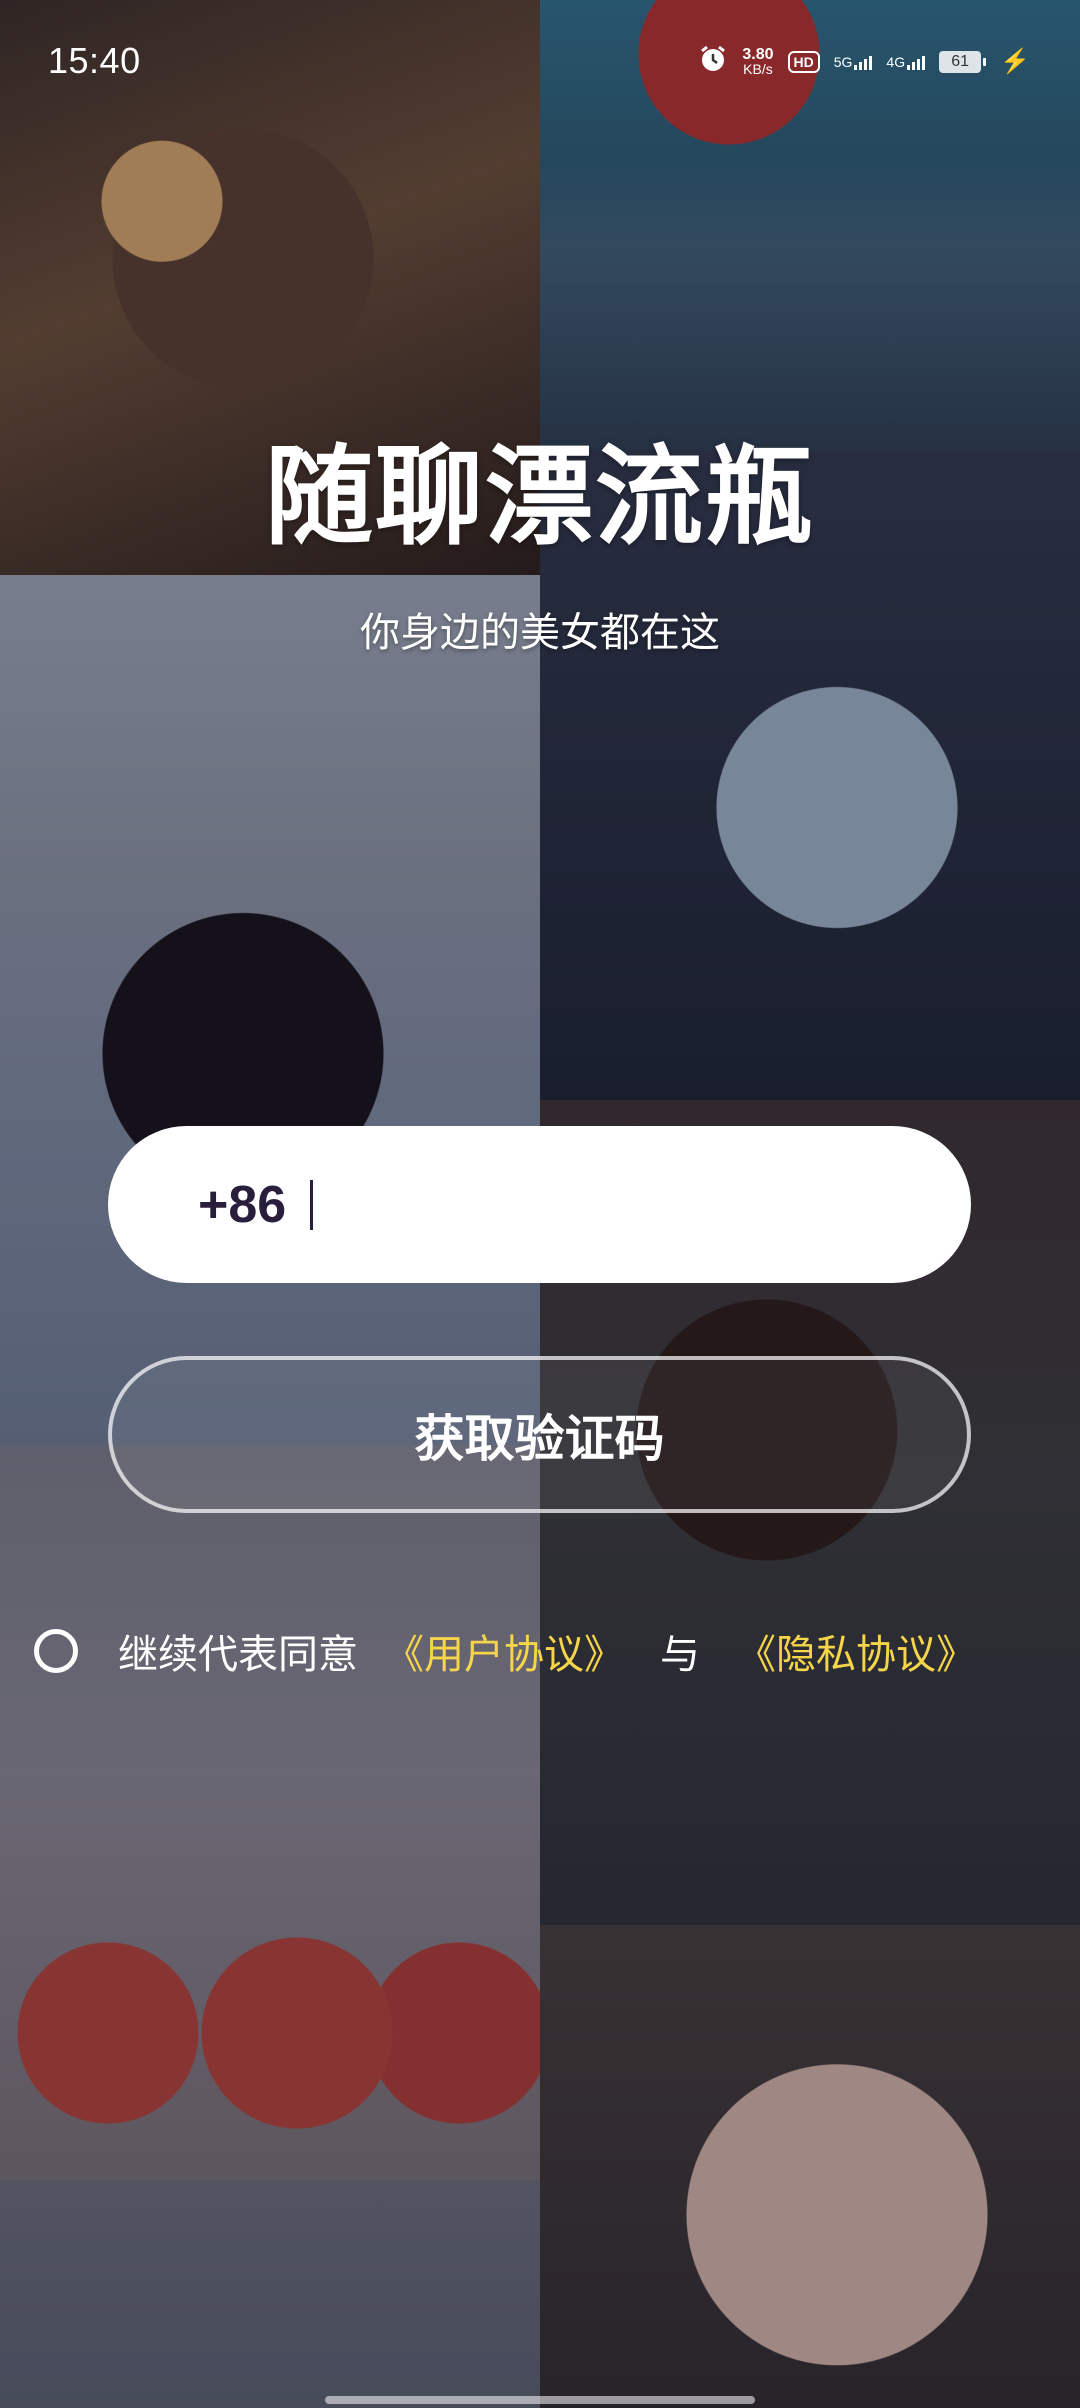 The image size is (1080, 2408). Describe the element at coordinates (238, 1655) in the screenshot. I see `agreement-prefix: 继续代表同意` at that location.